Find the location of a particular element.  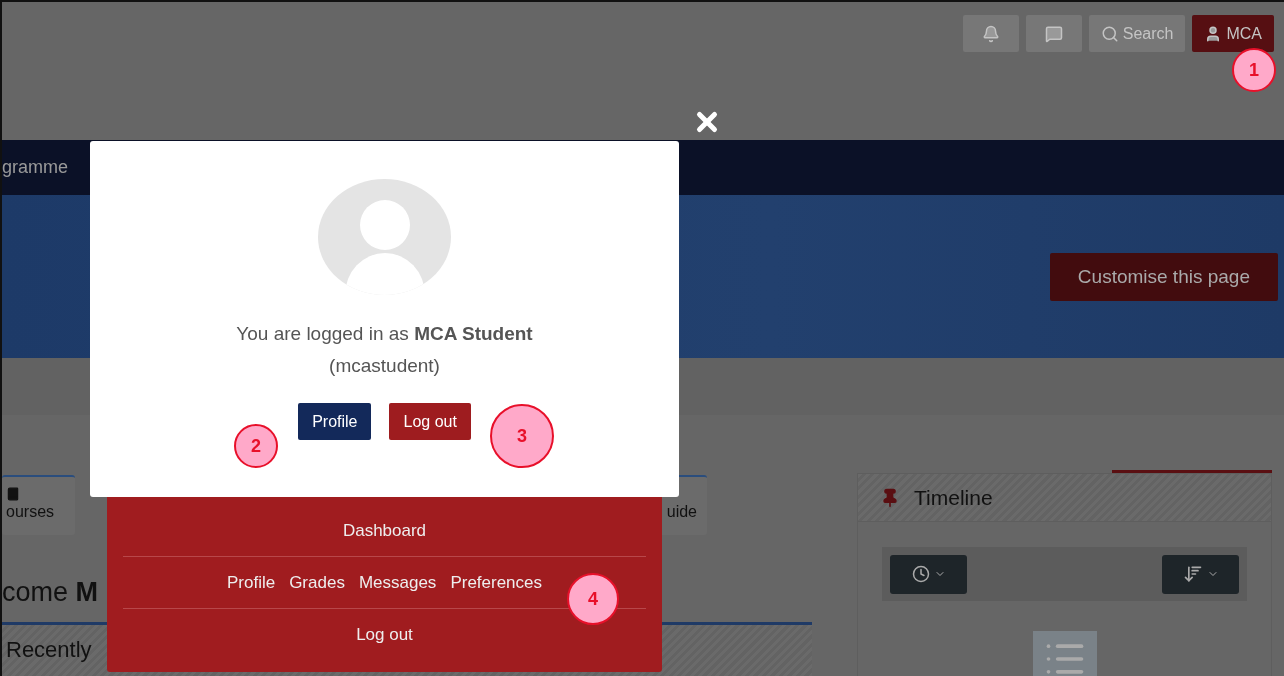

welcome-heading: come M is located at coordinates (50, 592).